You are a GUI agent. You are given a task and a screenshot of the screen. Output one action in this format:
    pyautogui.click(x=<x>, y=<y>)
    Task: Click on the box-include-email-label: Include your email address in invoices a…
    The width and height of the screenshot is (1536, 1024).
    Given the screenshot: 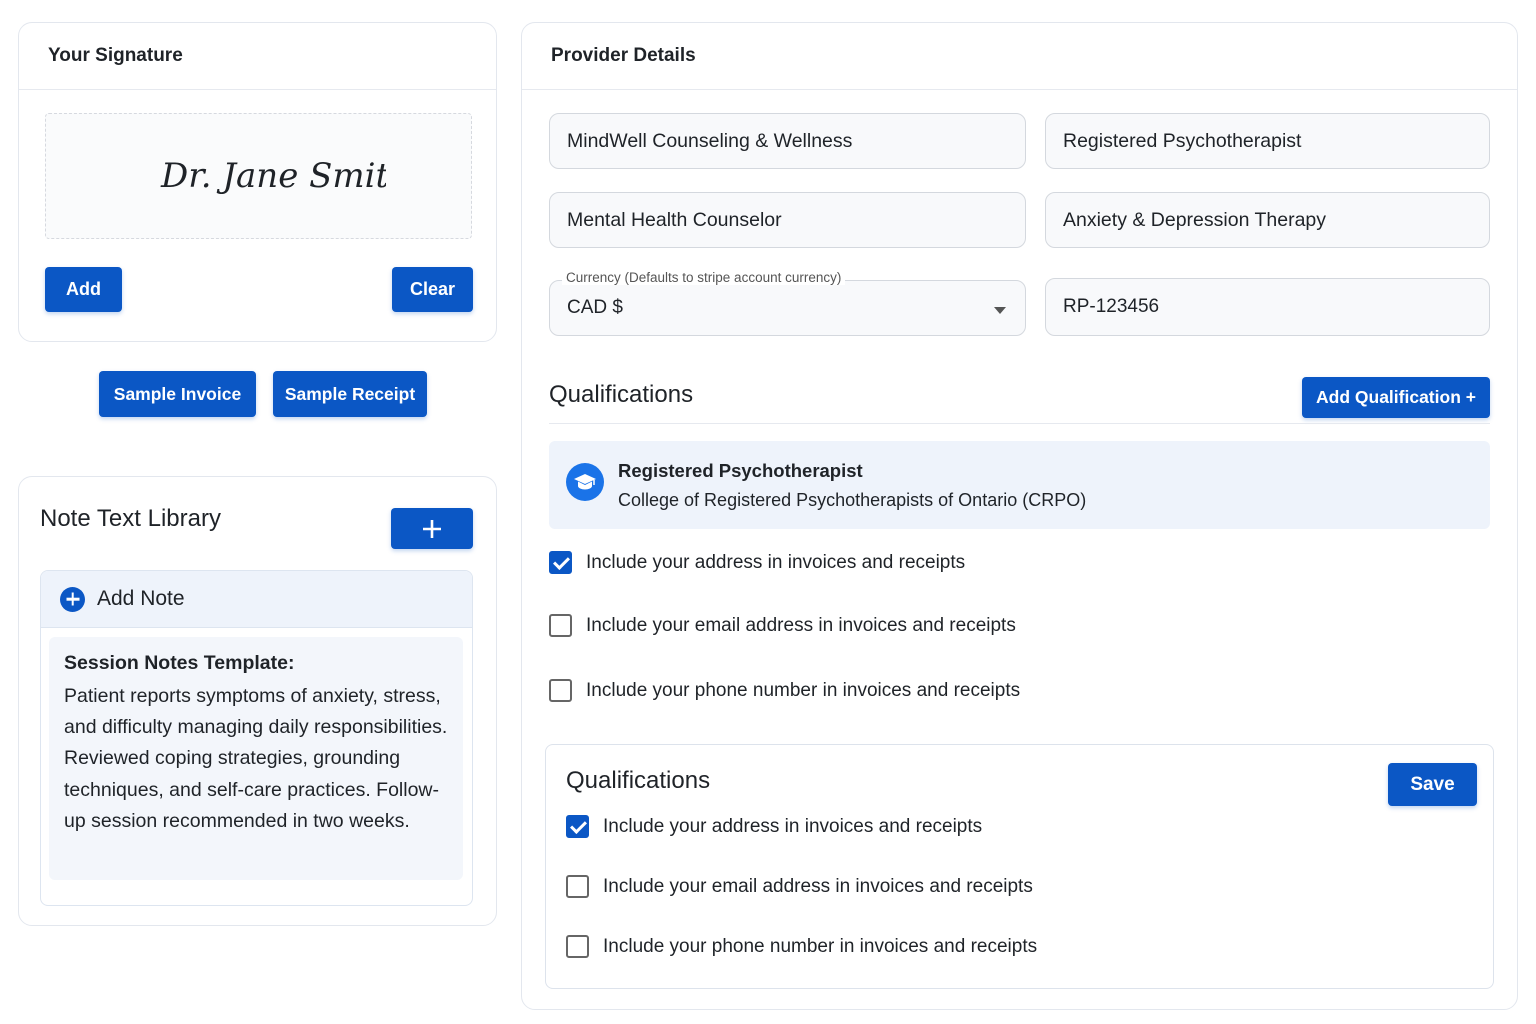 What is the action you would take?
    pyautogui.click(x=818, y=886)
    